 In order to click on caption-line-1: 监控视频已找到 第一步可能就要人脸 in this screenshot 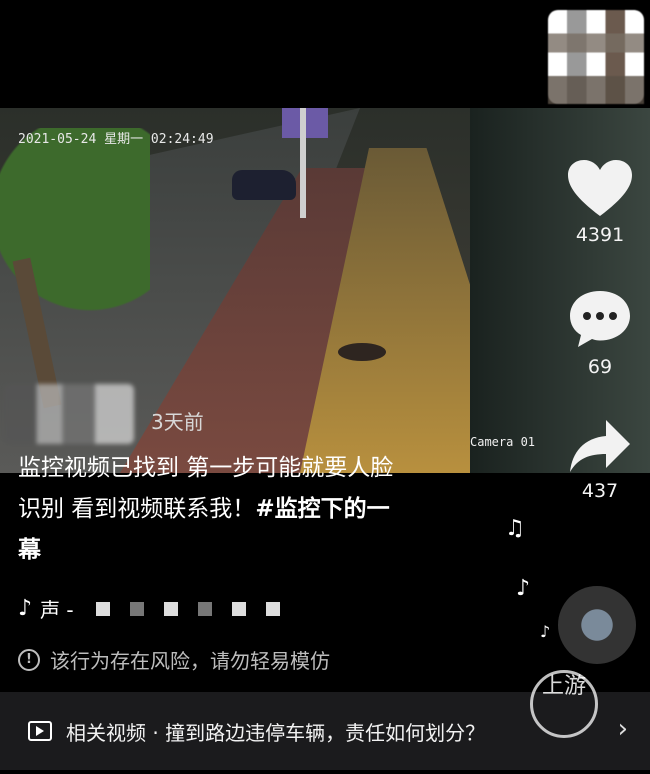, I will do `click(206, 468)`.